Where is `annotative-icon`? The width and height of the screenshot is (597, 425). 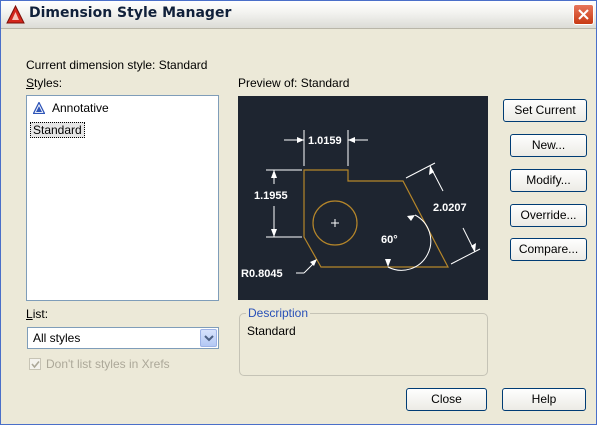
annotative-icon is located at coordinates (39, 108).